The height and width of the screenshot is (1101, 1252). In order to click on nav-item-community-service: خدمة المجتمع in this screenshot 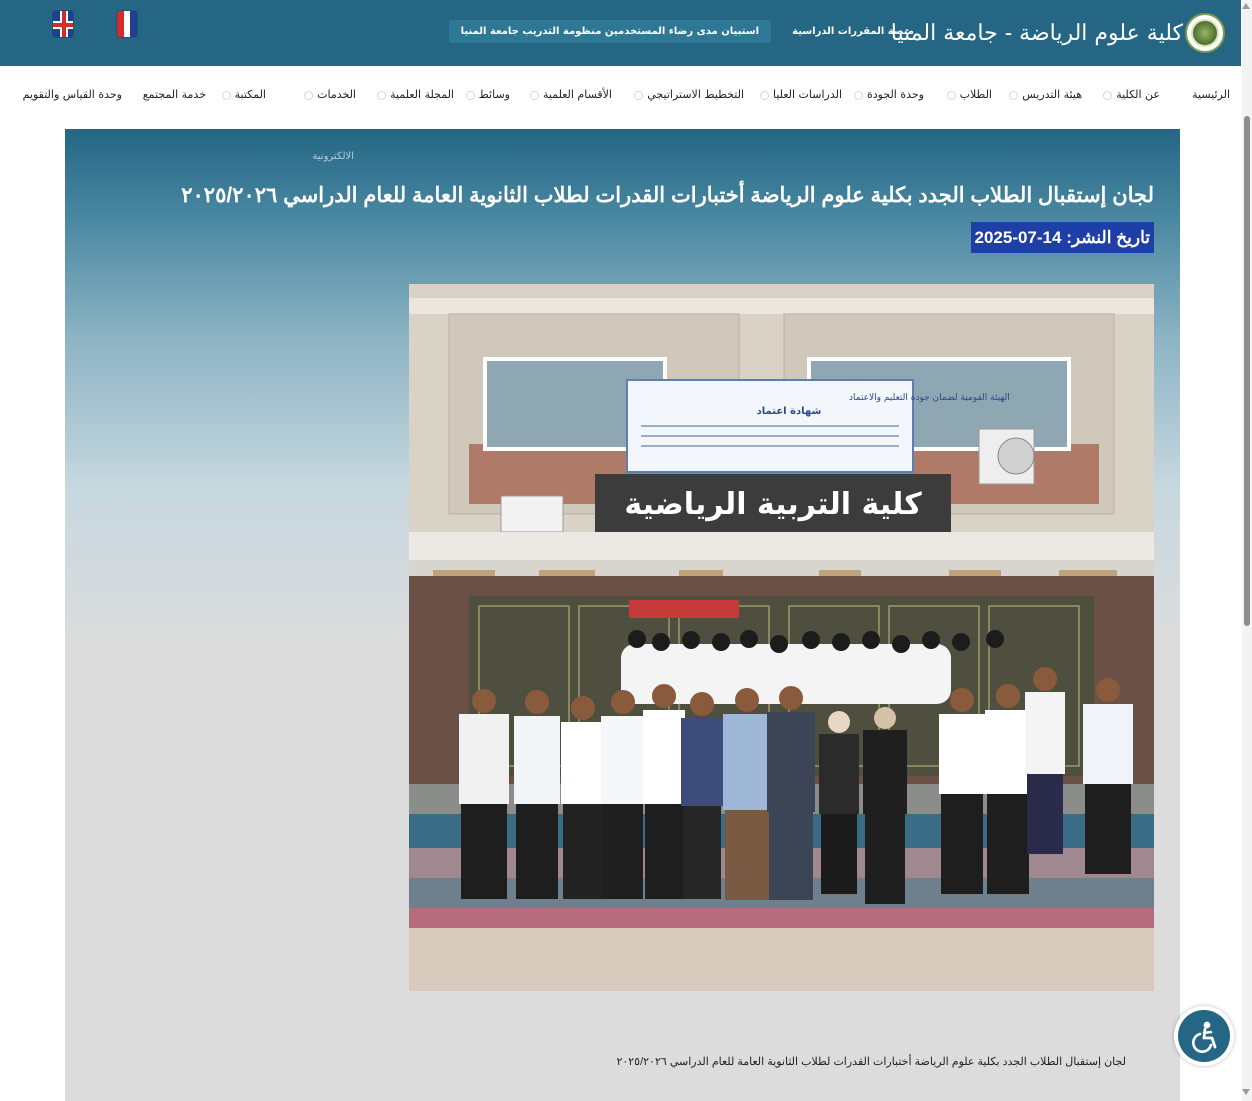, I will do `click(174, 94)`.